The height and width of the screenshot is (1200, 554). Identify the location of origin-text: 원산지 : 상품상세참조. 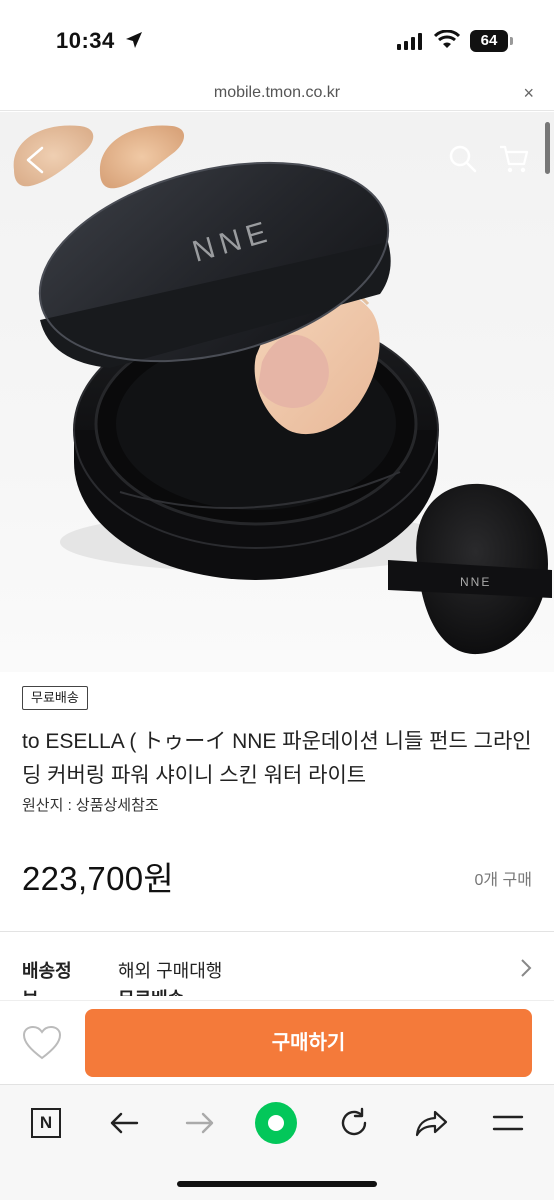
(90, 805).